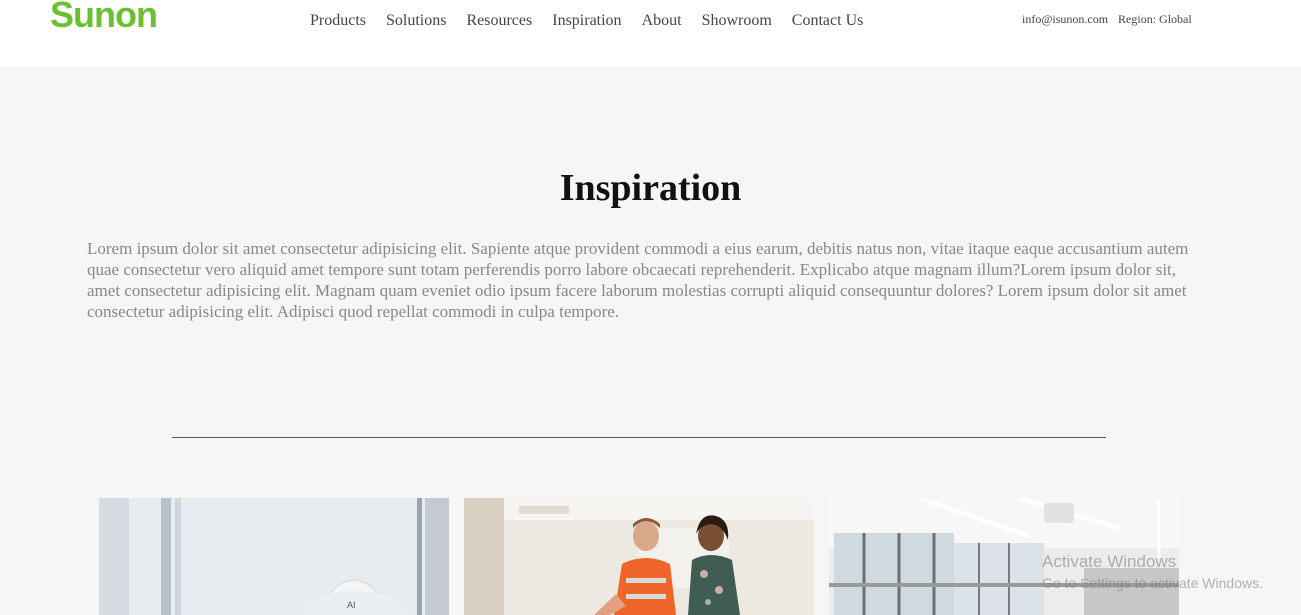  Describe the element at coordinates (416, 21) in the screenshot. I see `nav-solutions: Solutions` at that location.